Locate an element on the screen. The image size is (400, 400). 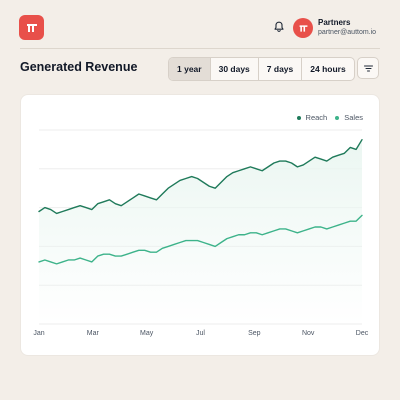
x-tick-label: Dec is located at coordinates (362, 333).